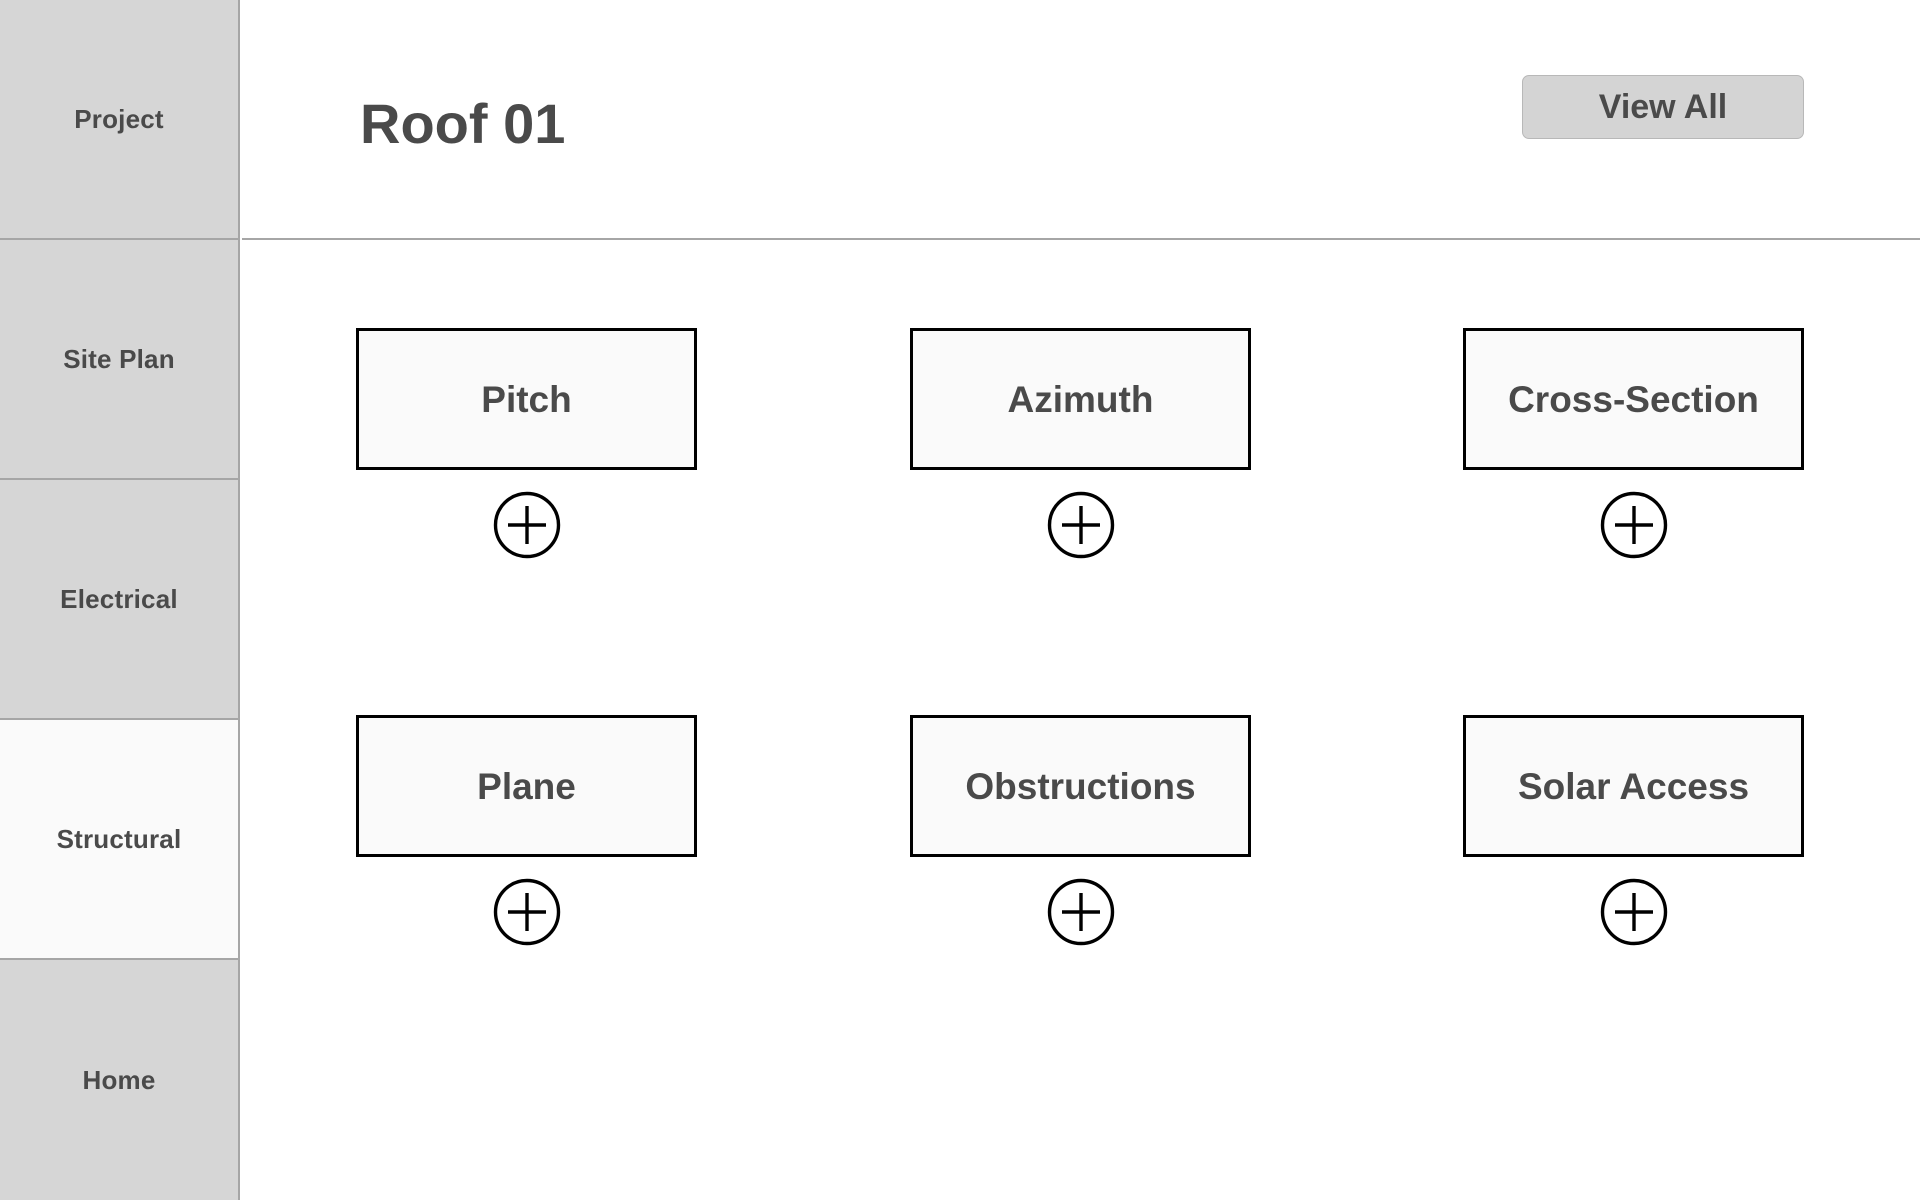 The width and height of the screenshot is (1920, 1200). I want to click on sidebar-item-structural: Structural, so click(119, 840).